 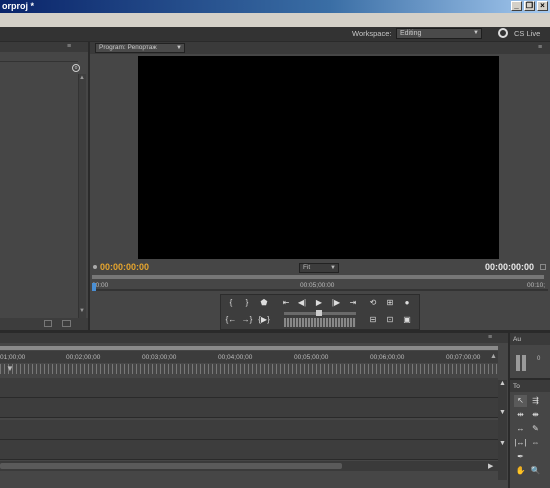 What do you see at coordinates (275, 20) in the screenshot?
I see `menu-bar` at bounding box center [275, 20].